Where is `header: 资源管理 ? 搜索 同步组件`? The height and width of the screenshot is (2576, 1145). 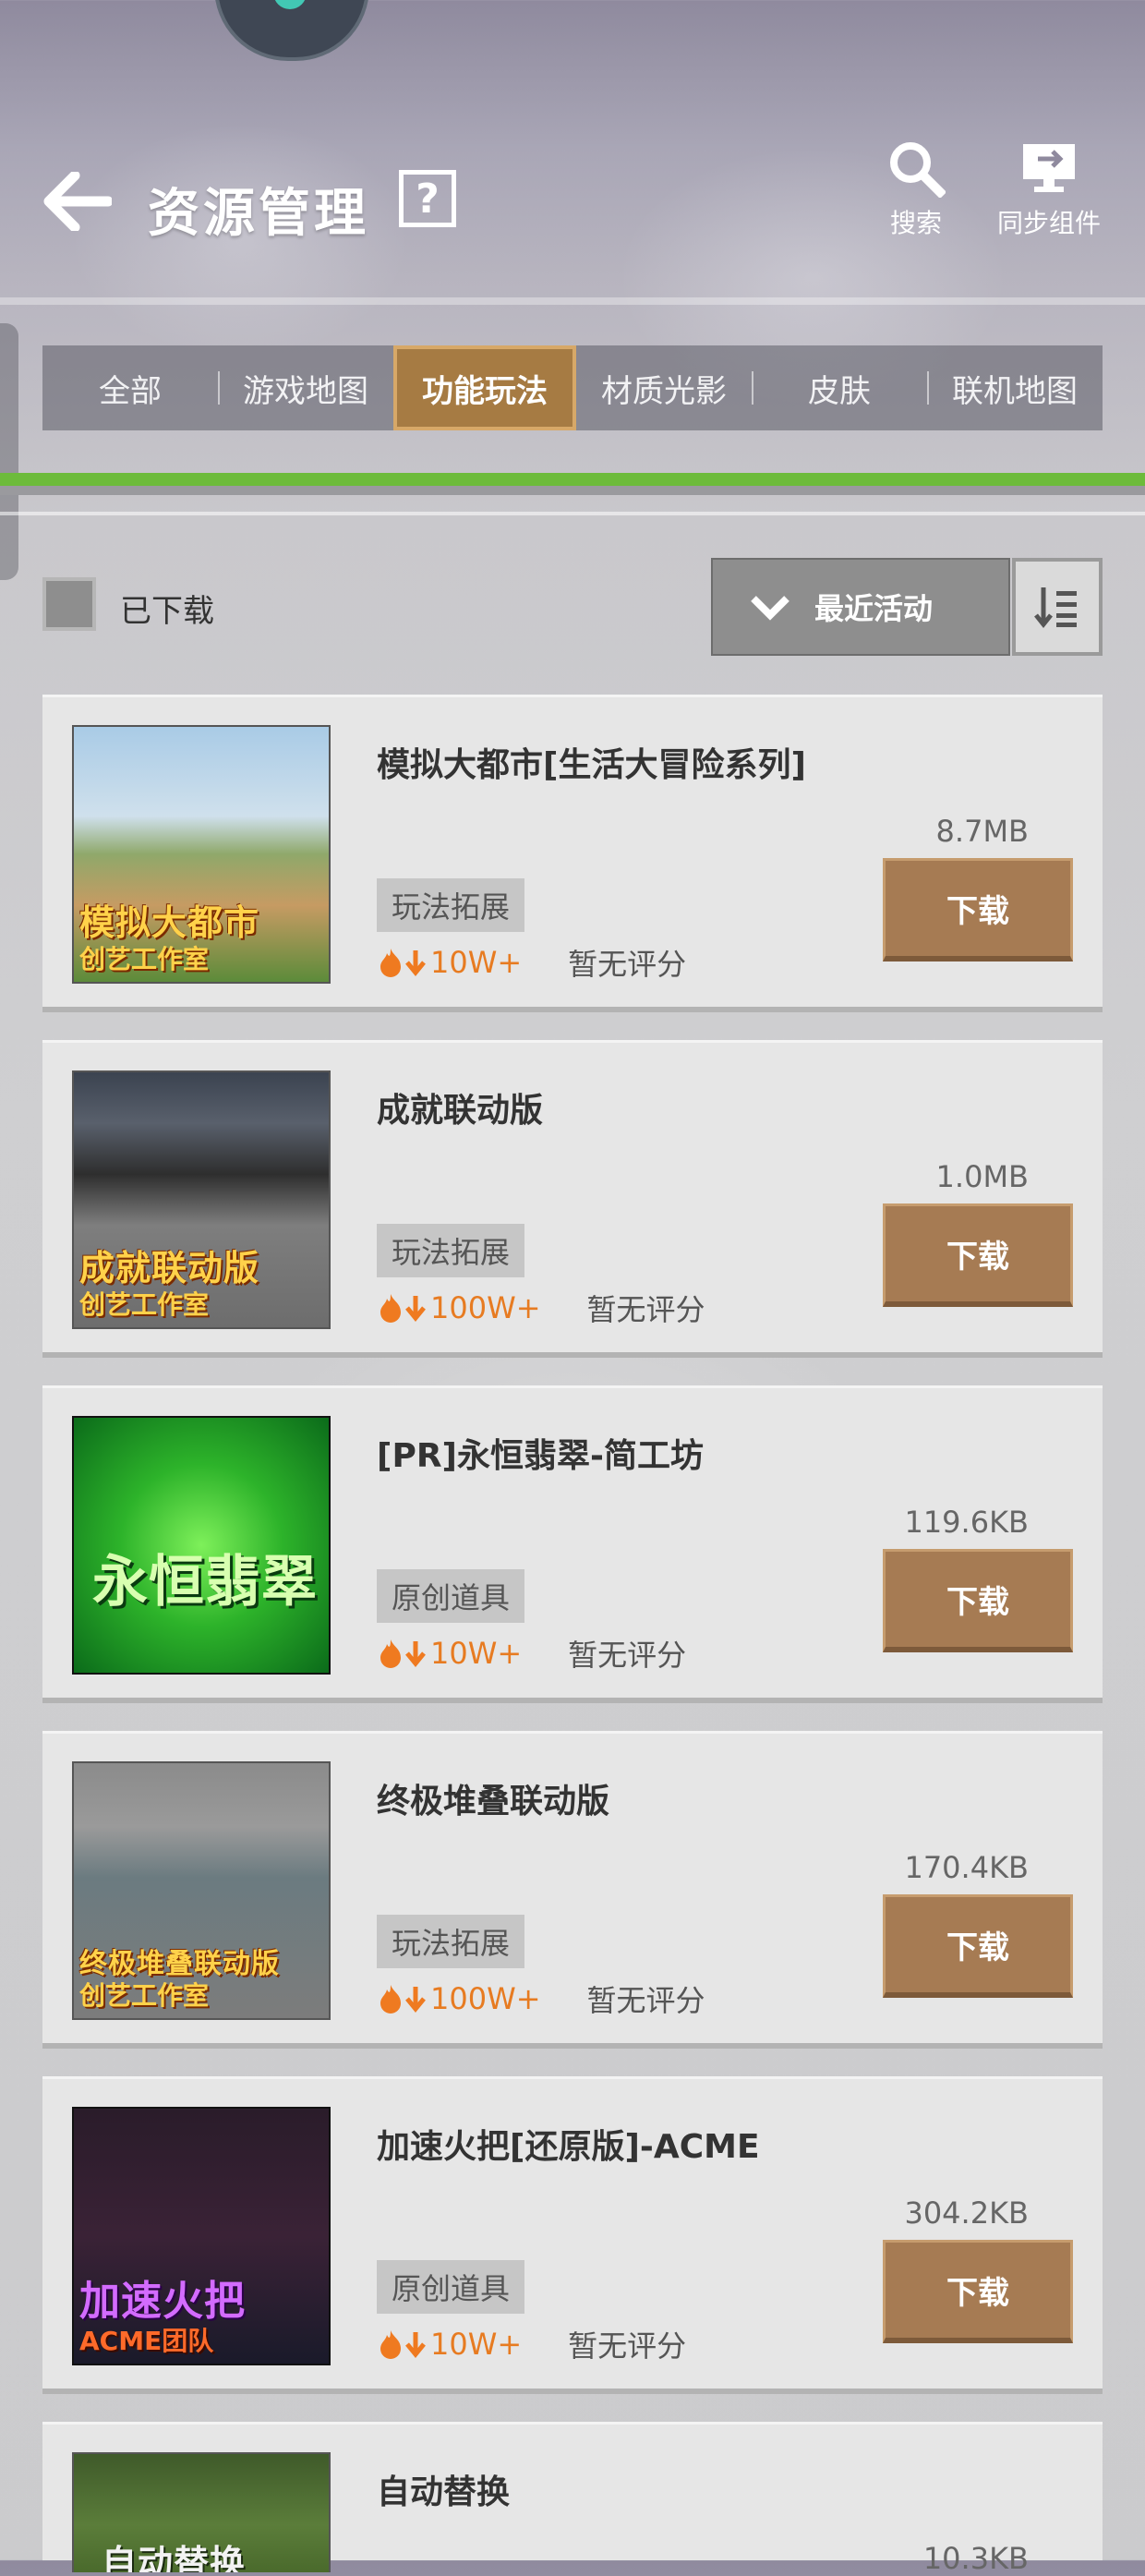 header: 资源管理 ? 搜索 同步组件 is located at coordinates (572, 203).